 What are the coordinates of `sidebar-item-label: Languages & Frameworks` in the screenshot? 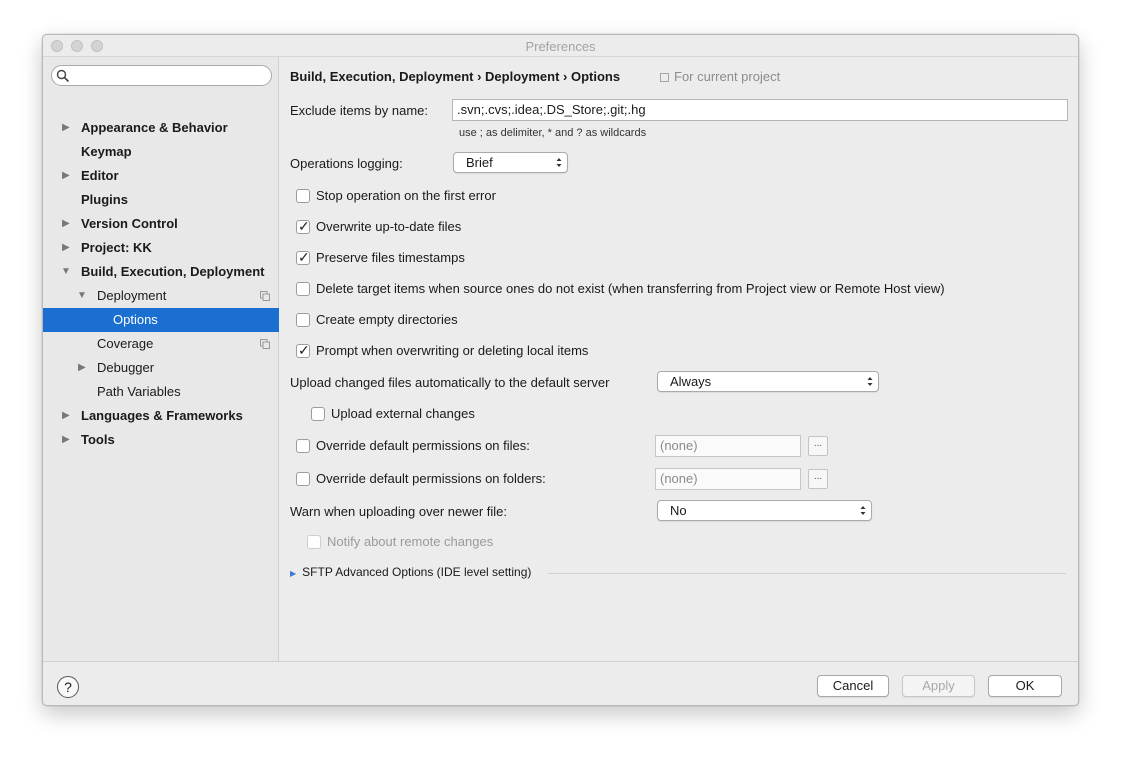 It's located at (162, 415).